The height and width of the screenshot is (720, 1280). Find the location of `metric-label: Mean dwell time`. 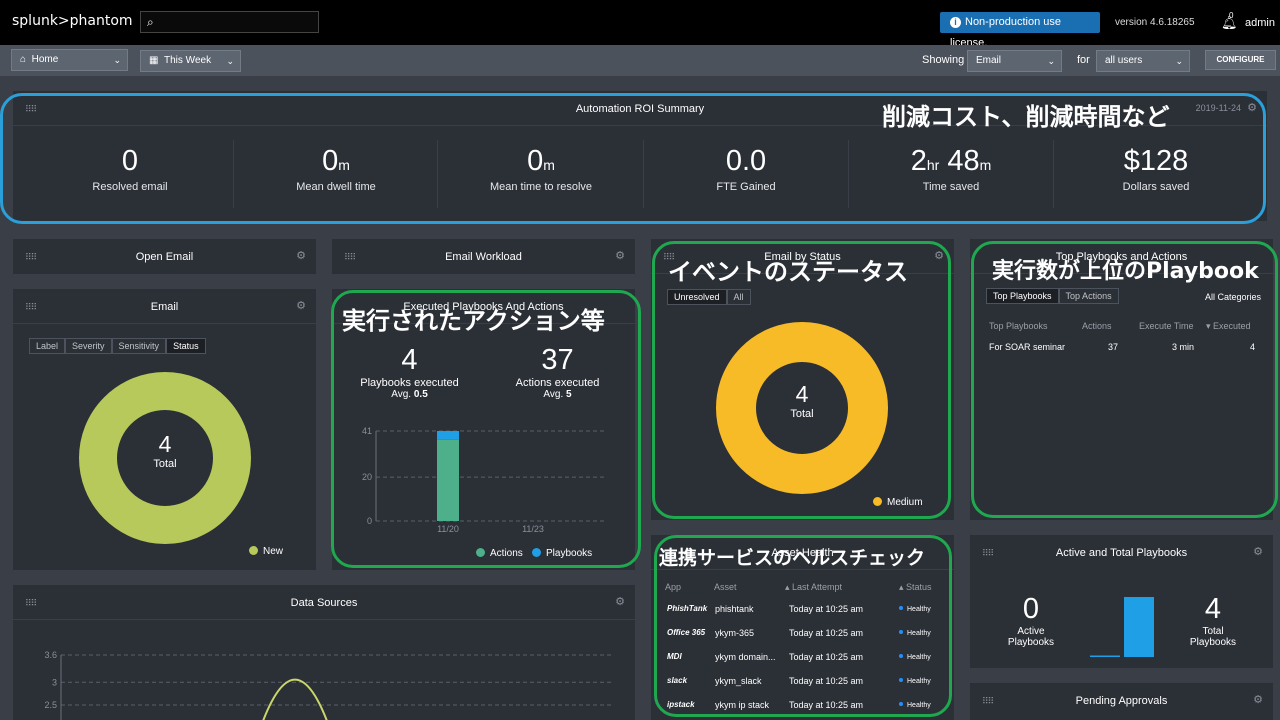

metric-label: Mean dwell time is located at coordinates (336, 187).